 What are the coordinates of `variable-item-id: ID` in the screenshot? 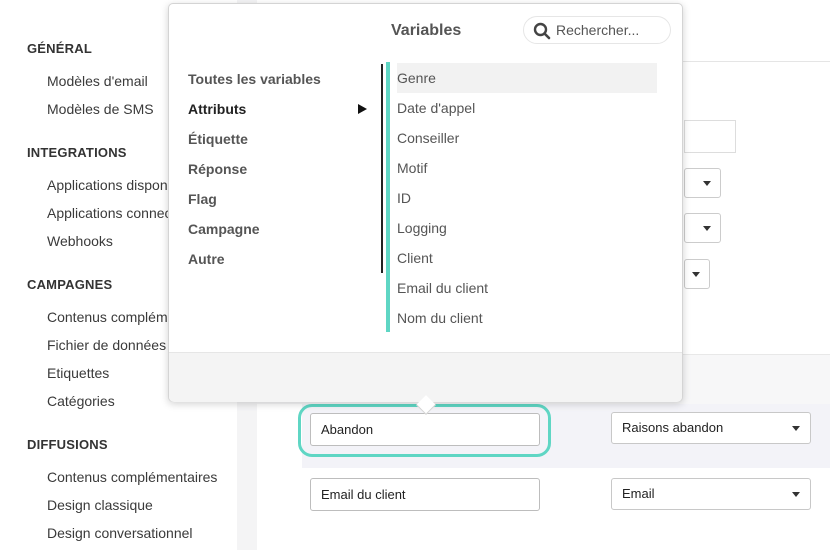 It's located at (527, 198).